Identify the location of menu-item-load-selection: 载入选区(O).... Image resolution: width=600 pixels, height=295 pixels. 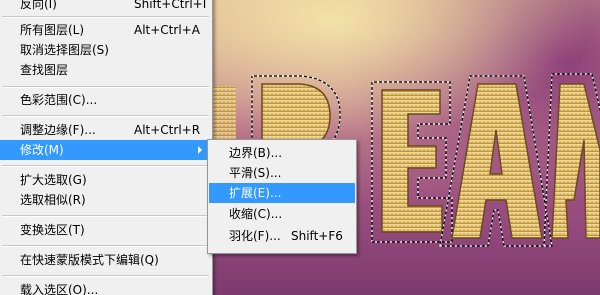
(105, 287).